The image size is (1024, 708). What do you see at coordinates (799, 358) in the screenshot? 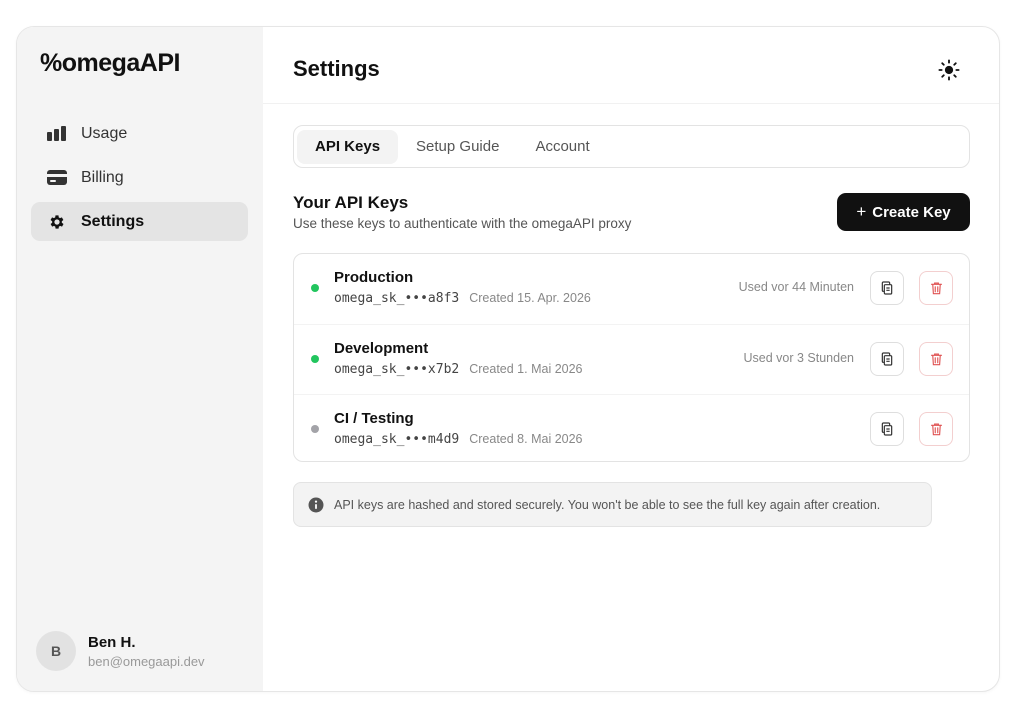
I see `key-last-used: Used vor 3 Stunden` at bounding box center [799, 358].